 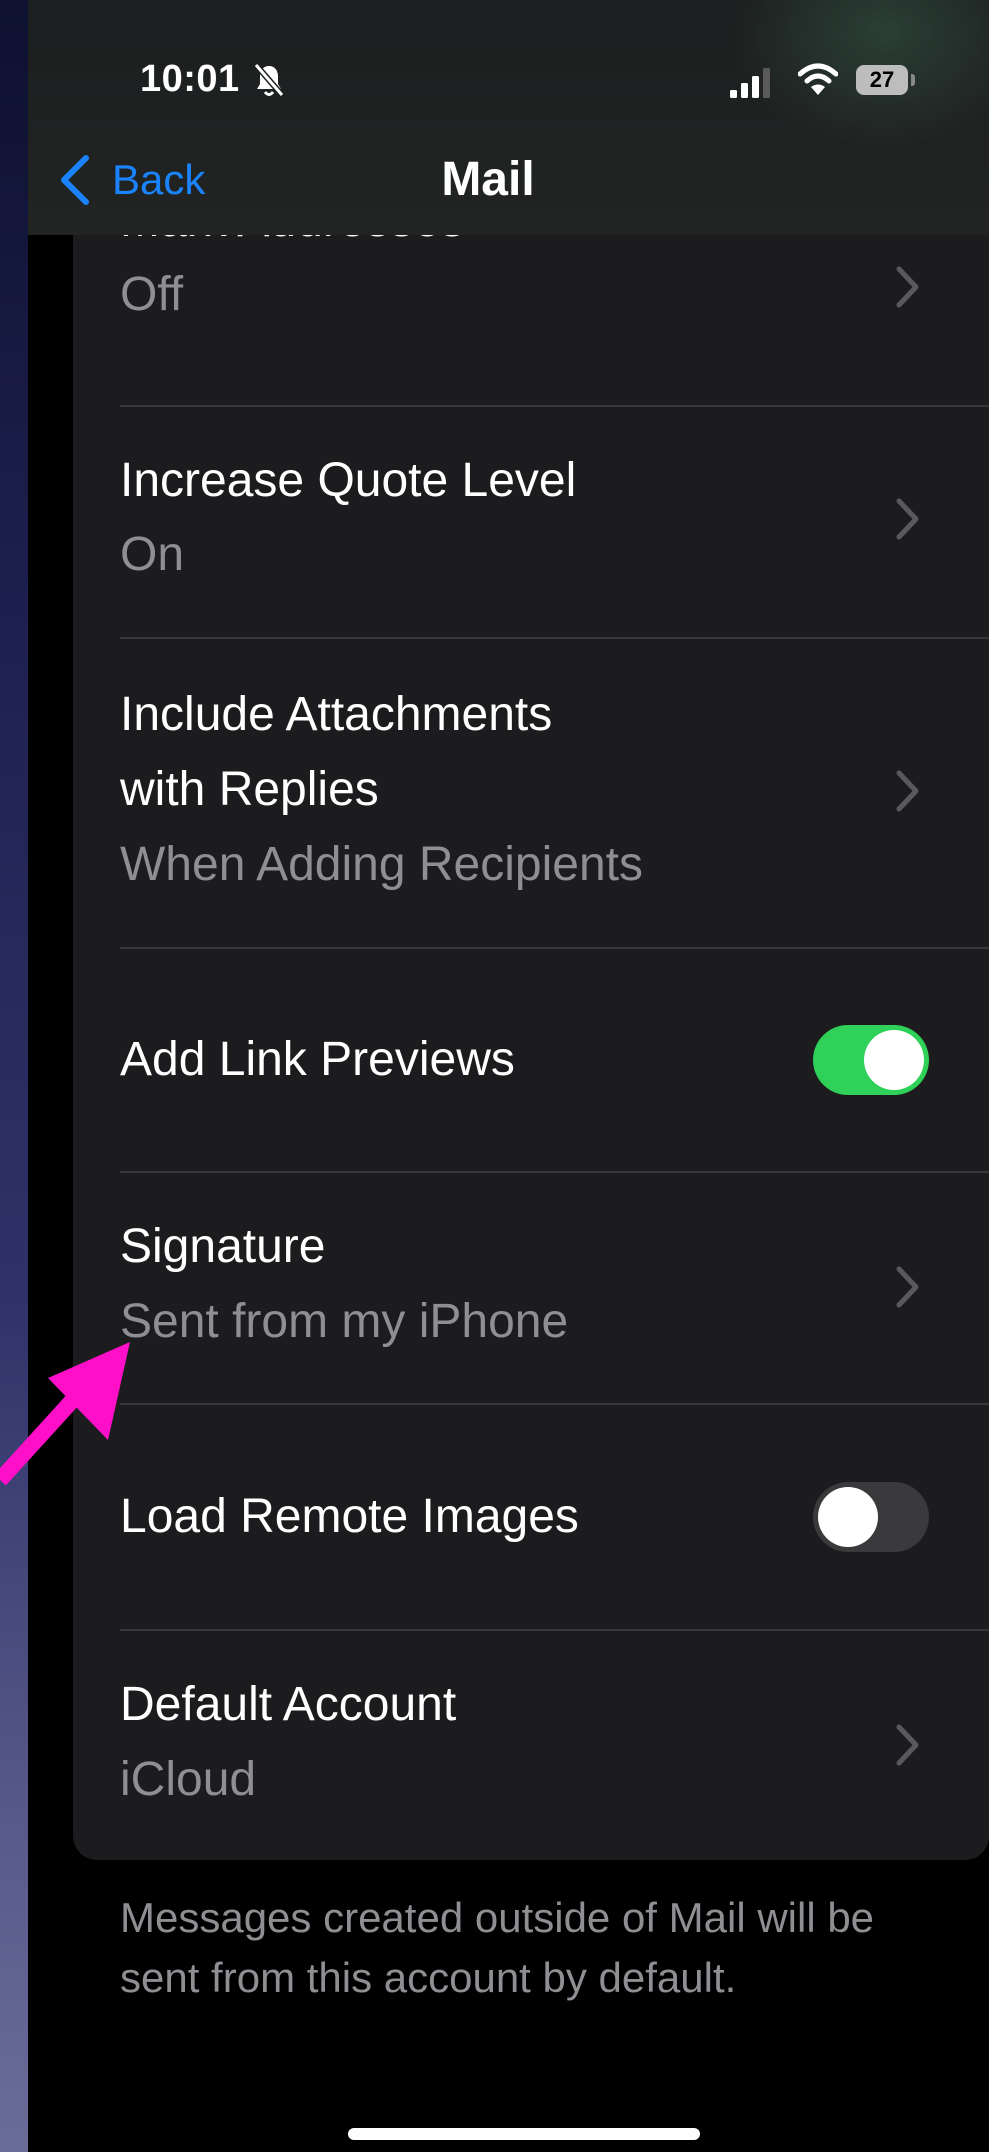 What do you see at coordinates (14, 1076) in the screenshot?
I see `background-photo-edge` at bounding box center [14, 1076].